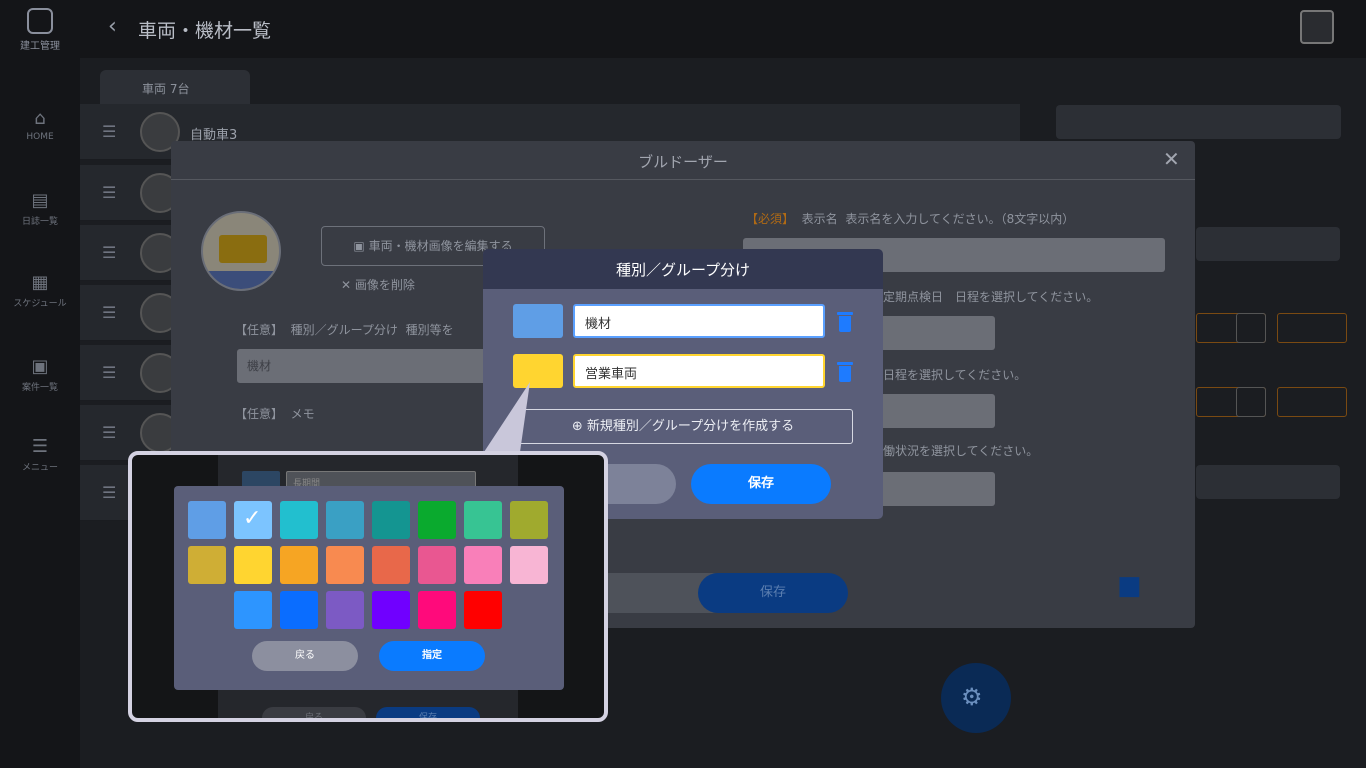 The width and height of the screenshot is (1366, 768). What do you see at coordinates (39, 468) in the screenshot?
I see `sidebar-item-label: メニュー` at bounding box center [39, 468].